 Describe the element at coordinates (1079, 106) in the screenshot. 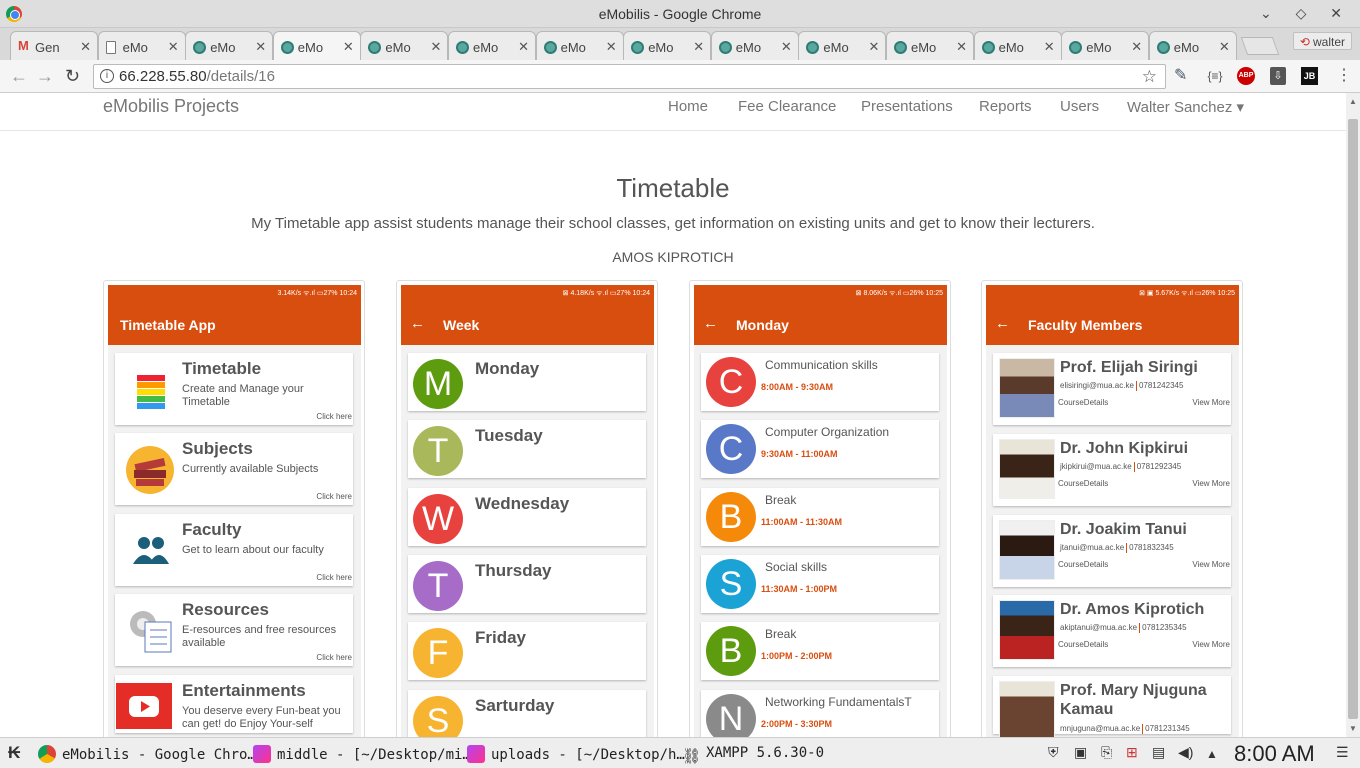

I see `nav-users: Users` at that location.